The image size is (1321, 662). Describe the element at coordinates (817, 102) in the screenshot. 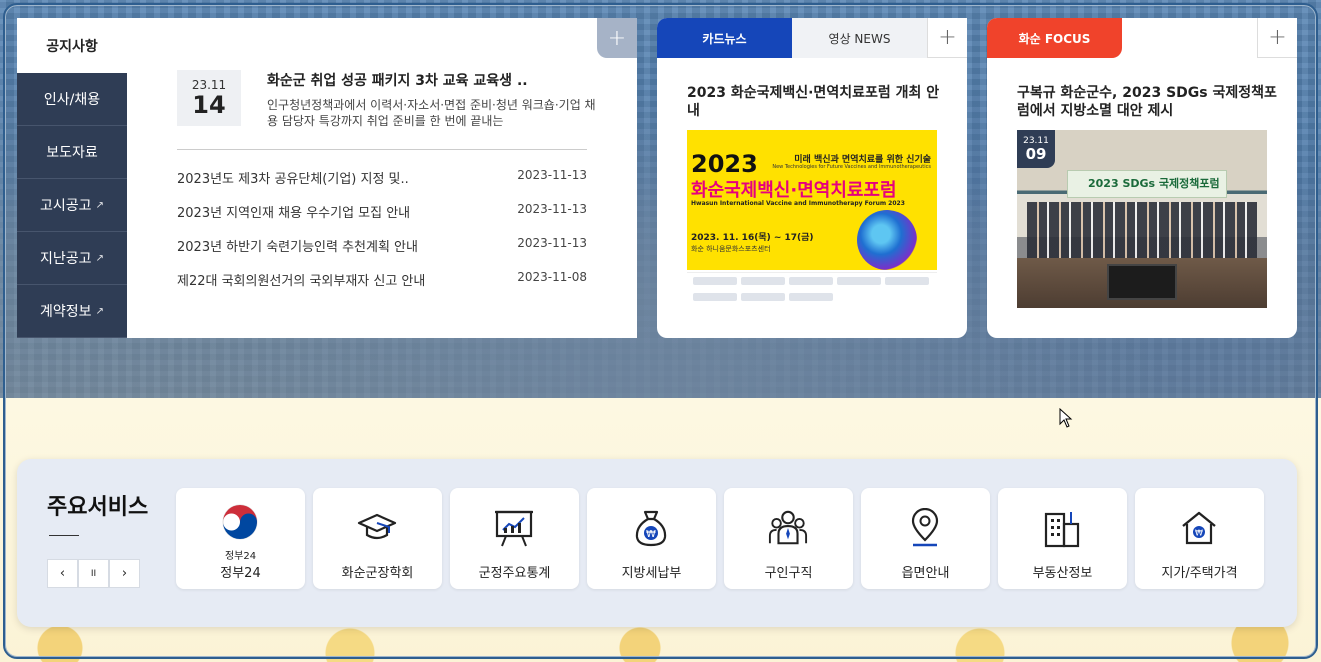

I see `cardnews-title: 2023 화순국제백신·면역치료포럼 개최 안내` at that location.